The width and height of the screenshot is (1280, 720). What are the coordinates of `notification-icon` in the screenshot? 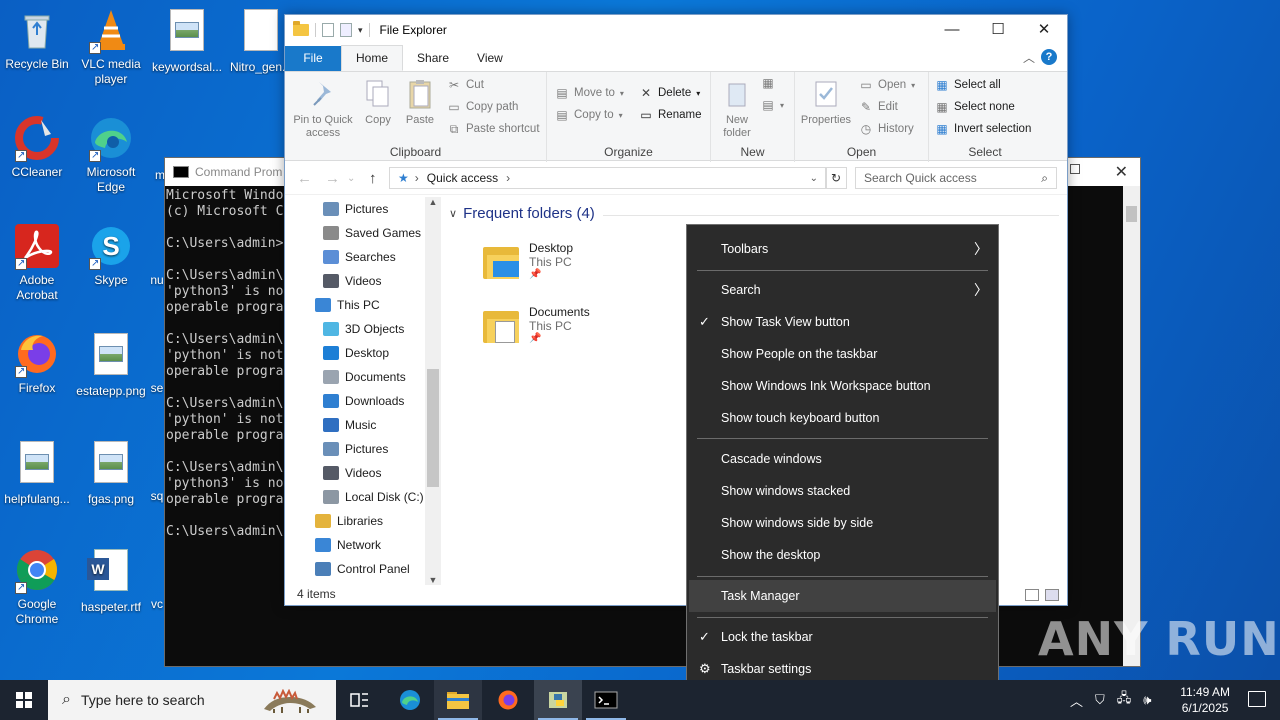 It's located at (1257, 699).